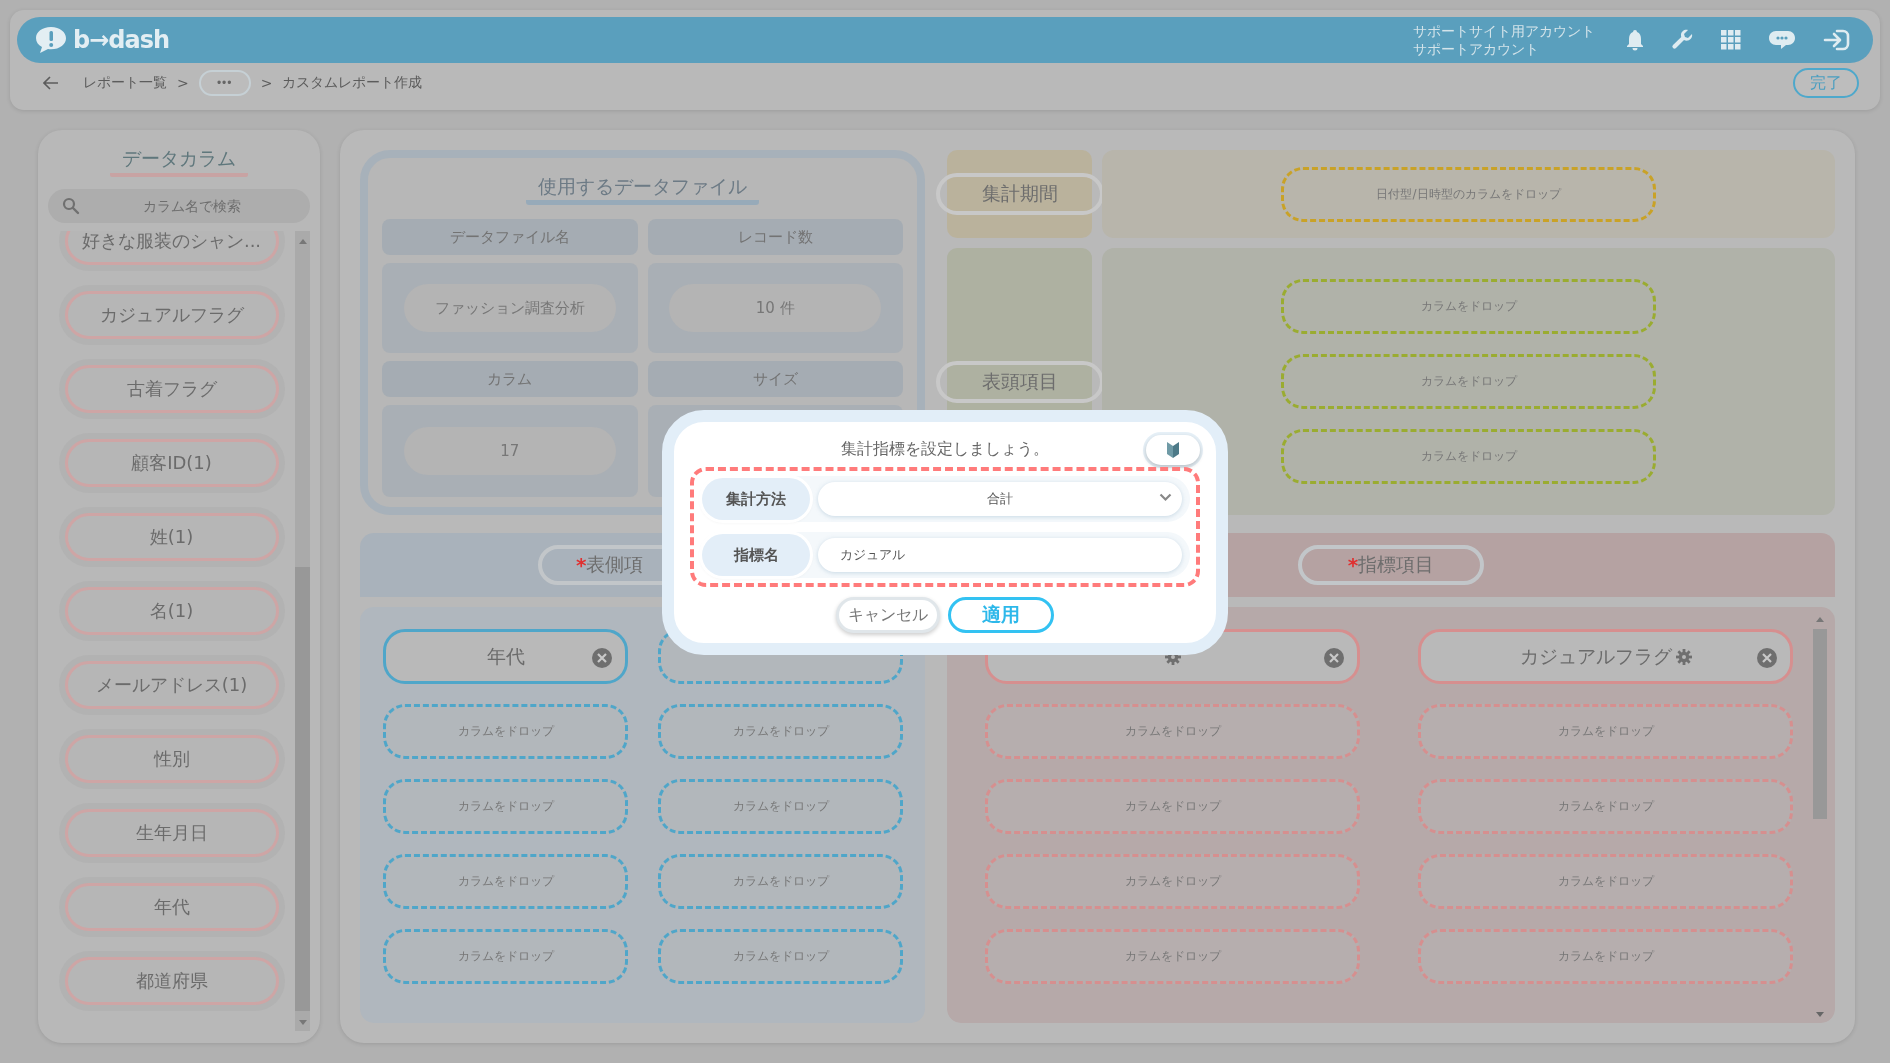 The width and height of the screenshot is (1890, 1063). What do you see at coordinates (179, 206) in the screenshot?
I see `search-field: カラム名で検索` at bounding box center [179, 206].